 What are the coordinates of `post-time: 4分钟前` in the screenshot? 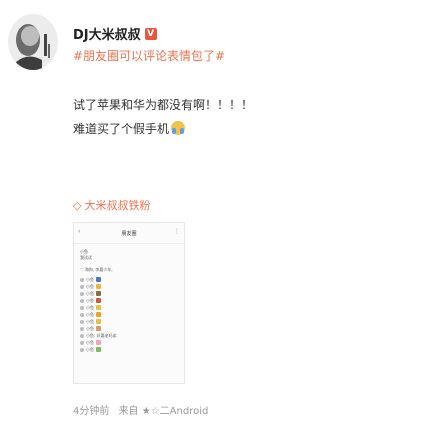 It's located at (91, 411).